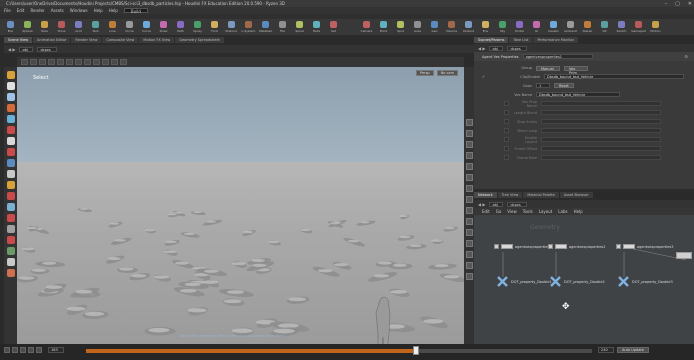  Describe the element at coordinates (469, 221) in the screenshot. I see `camera-icon` at that location.